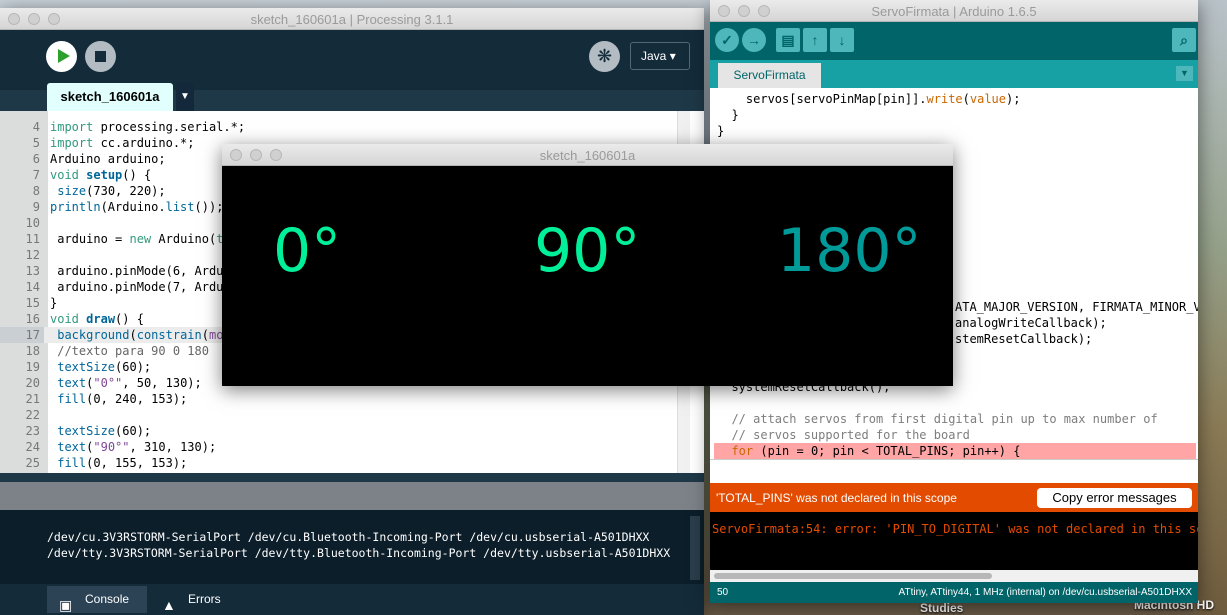  What do you see at coordinates (32, 287) in the screenshot?
I see `line-number: 14` at bounding box center [32, 287].